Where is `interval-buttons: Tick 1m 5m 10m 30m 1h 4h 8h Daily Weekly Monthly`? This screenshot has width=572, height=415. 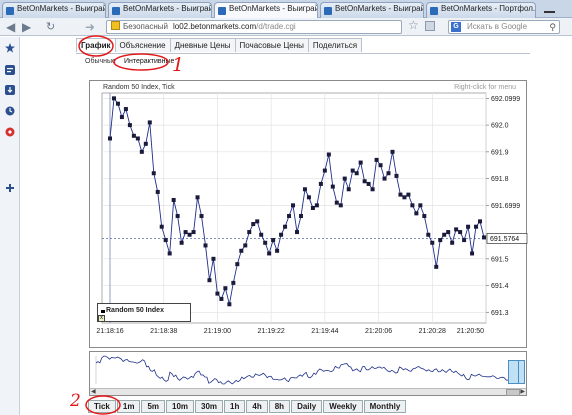 interval-buttons: Tick 1m 5m 10m 30m 1h 4h 8h Daily Weekly Monthly is located at coordinates (247, 406).